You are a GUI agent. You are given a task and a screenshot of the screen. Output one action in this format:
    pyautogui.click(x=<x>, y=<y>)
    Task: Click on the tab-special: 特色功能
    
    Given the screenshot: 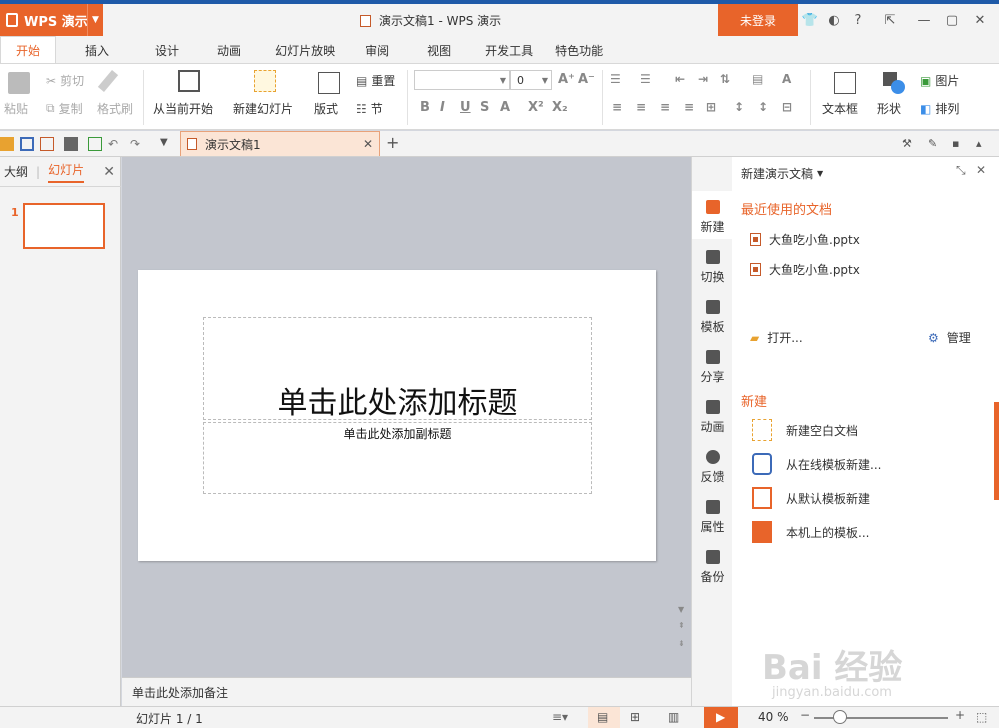 What is the action you would take?
    pyautogui.click(x=579, y=50)
    